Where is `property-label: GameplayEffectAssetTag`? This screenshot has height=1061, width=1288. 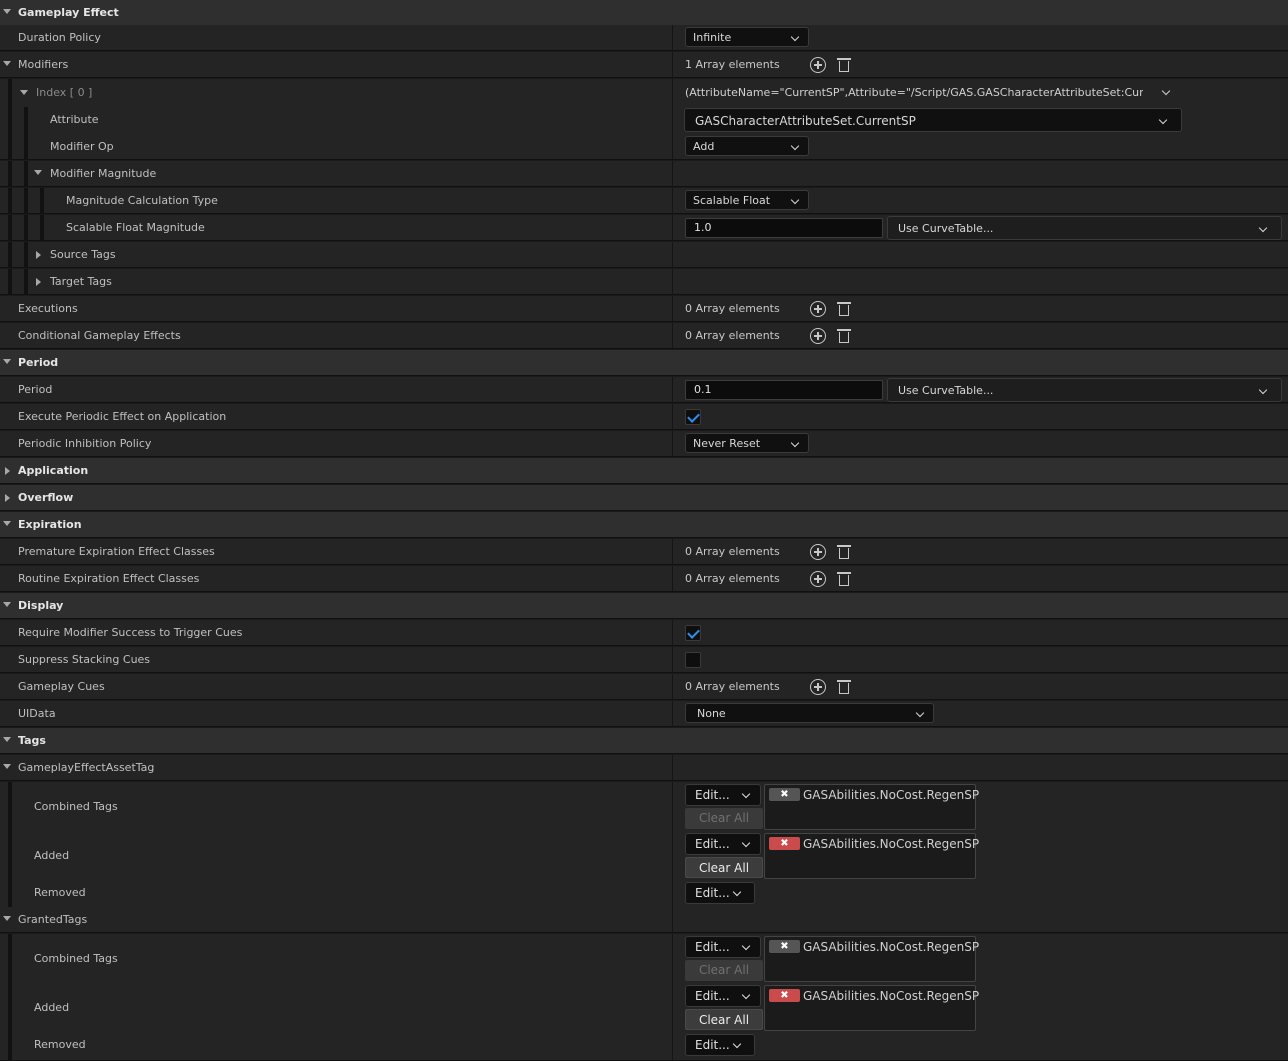 property-label: GameplayEffectAssetTag is located at coordinates (86, 767).